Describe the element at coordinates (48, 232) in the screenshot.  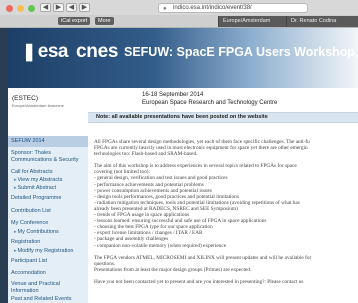
I see `sidebar-item-my-contributions: ▸My Contributions` at that location.